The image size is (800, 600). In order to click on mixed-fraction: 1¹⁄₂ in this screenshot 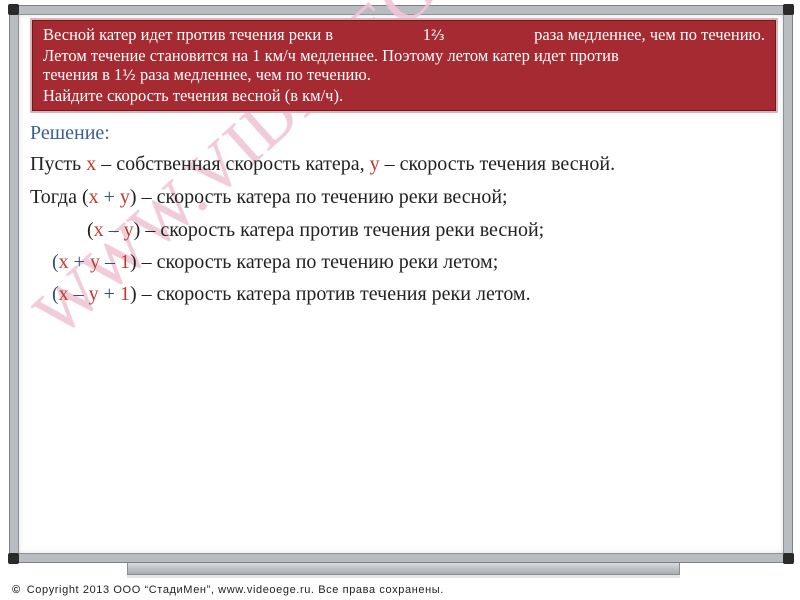, I will do `click(125, 74)`.